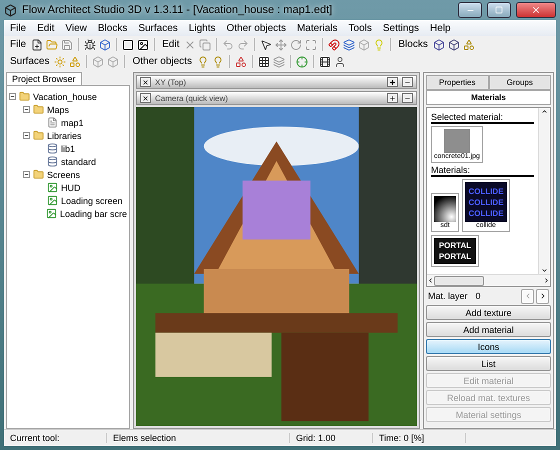 This screenshot has width=560, height=450. What do you see at coordinates (256, 28) in the screenshot?
I see `menu-item: Other objects` at bounding box center [256, 28].